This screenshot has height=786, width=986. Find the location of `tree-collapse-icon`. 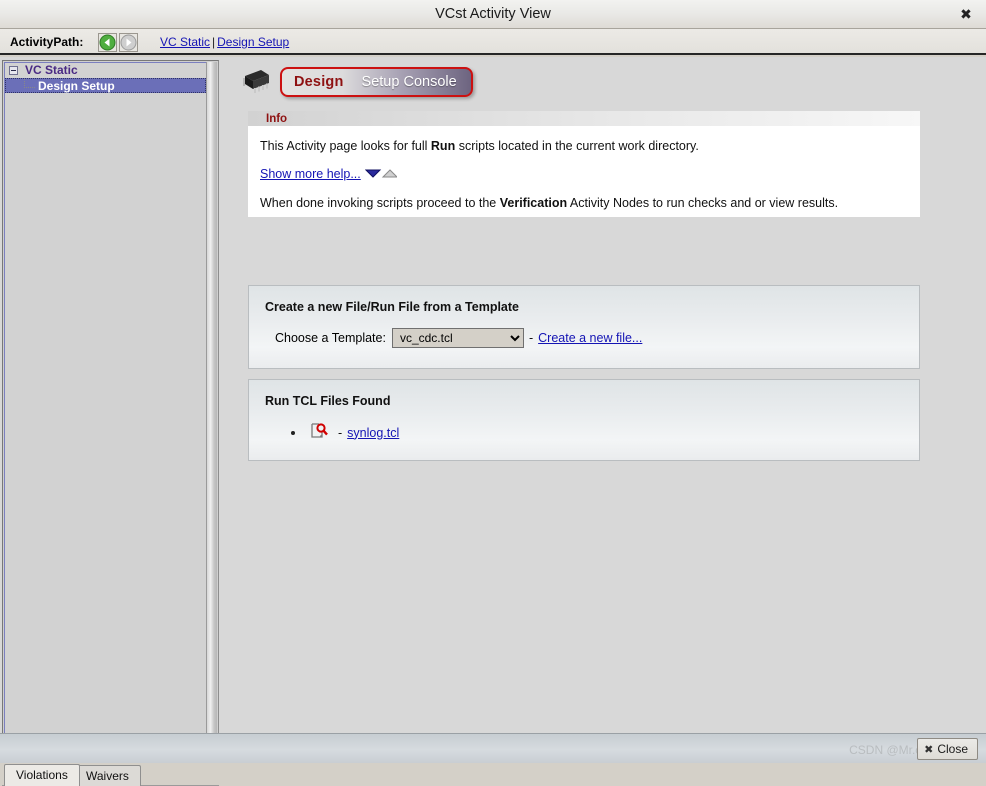

tree-collapse-icon is located at coordinates (13, 70).